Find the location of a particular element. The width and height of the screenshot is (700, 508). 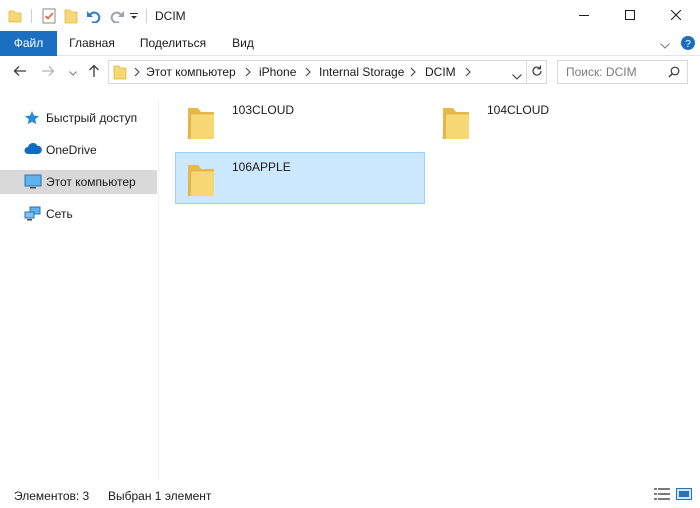

ribbon-expand-chevron-icon is located at coordinates (665, 45).